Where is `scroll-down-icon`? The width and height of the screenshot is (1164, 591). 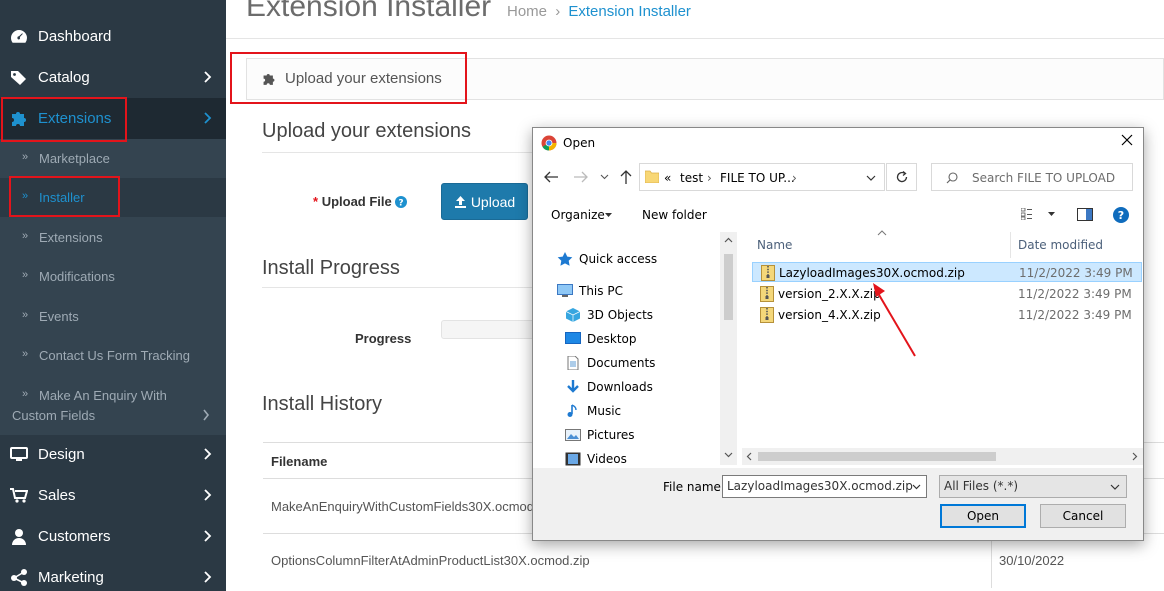 scroll-down-icon is located at coordinates (728, 455).